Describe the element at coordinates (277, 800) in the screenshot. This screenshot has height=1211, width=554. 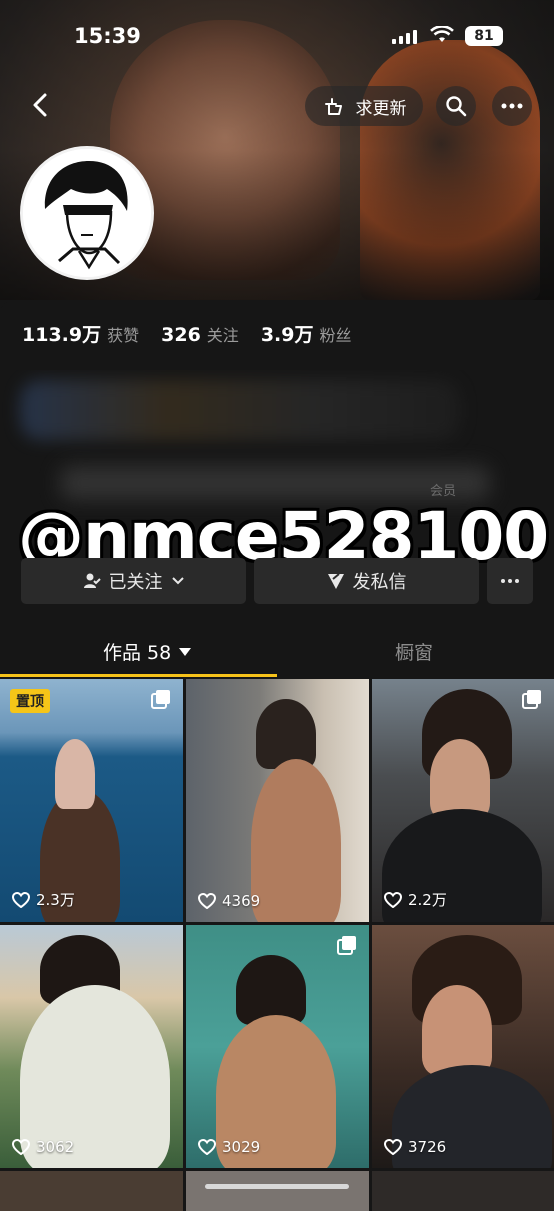
I see `post-tile: 4369` at that location.